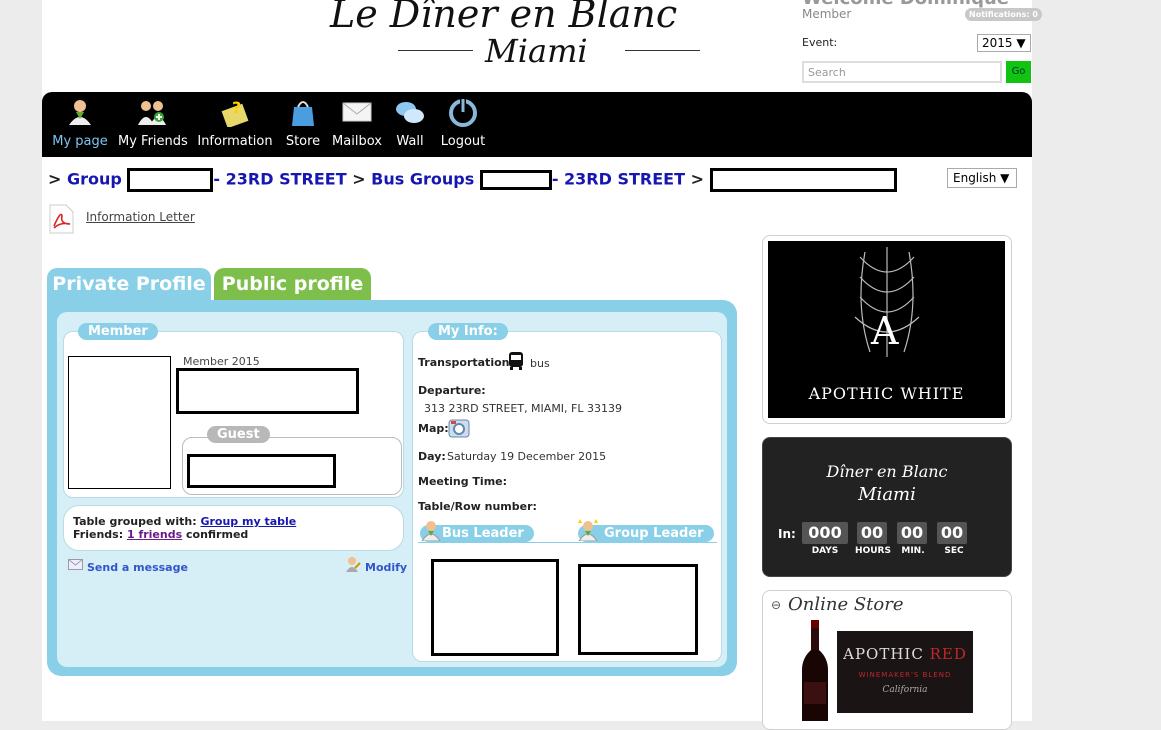 This screenshot has height=730, width=1161. Describe the element at coordinates (638, 609) in the screenshot. I see `group-leader-photo` at that location.